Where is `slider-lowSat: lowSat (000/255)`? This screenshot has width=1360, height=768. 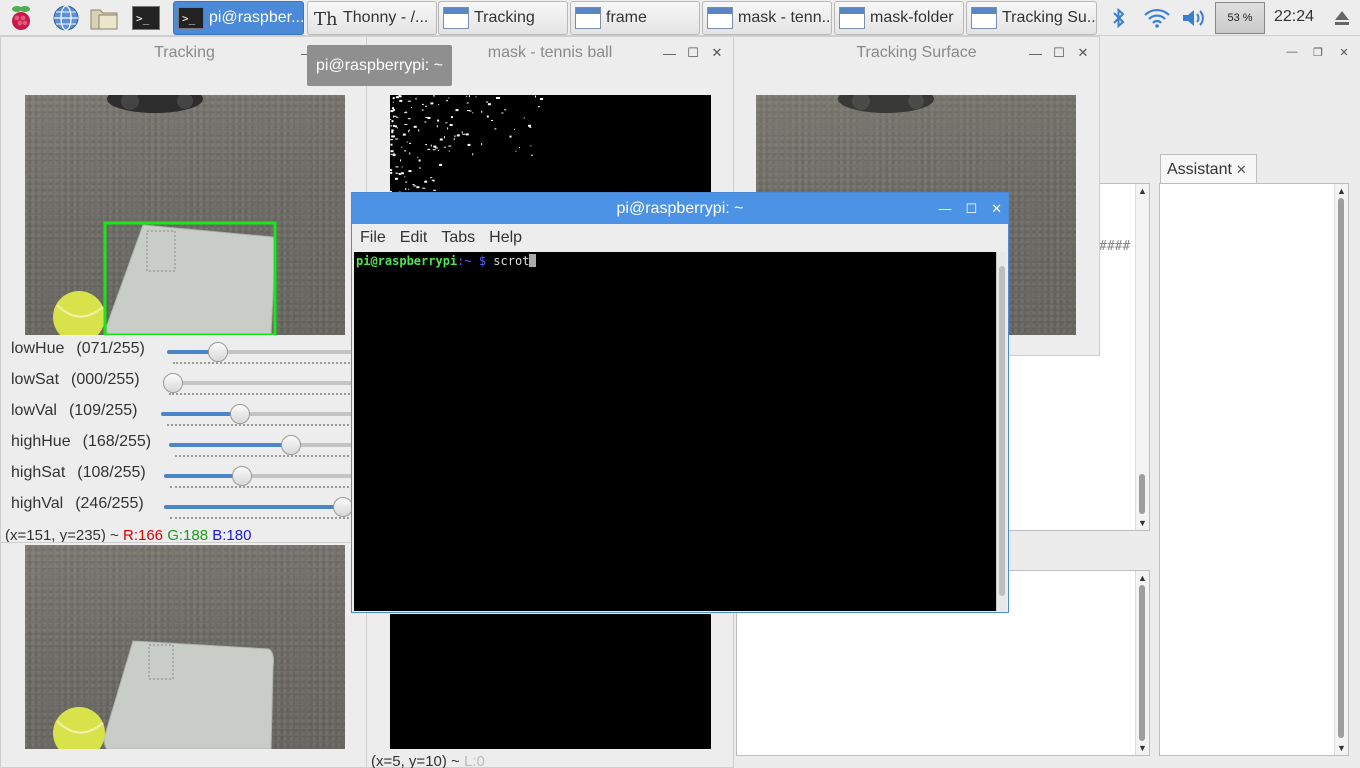
slider-lowSat: lowSat (000/255) is located at coordinates (177, 382).